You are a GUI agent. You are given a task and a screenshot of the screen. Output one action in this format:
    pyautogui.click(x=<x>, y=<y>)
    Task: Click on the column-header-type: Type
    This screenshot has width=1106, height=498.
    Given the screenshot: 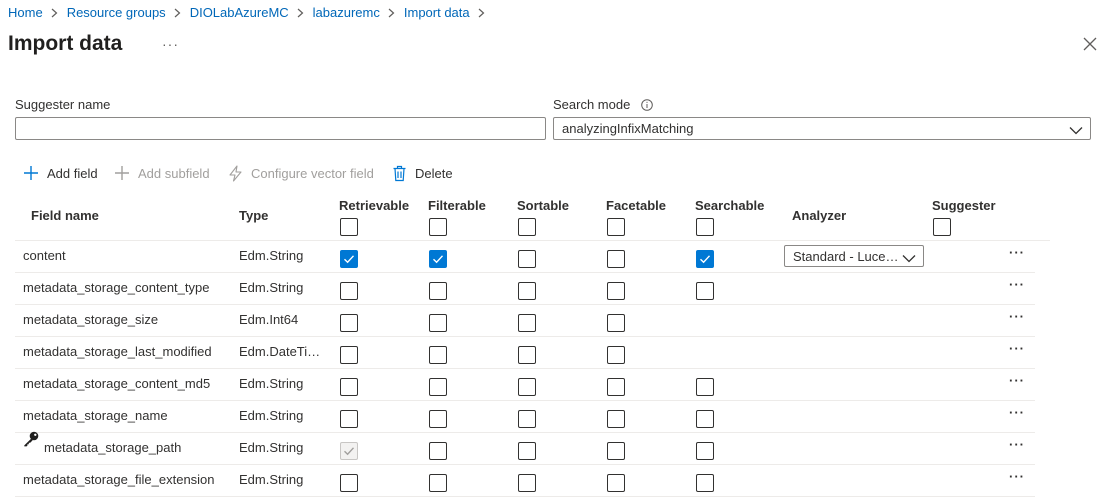 What is the action you would take?
    pyautogui.click(x=253, y=215)
    